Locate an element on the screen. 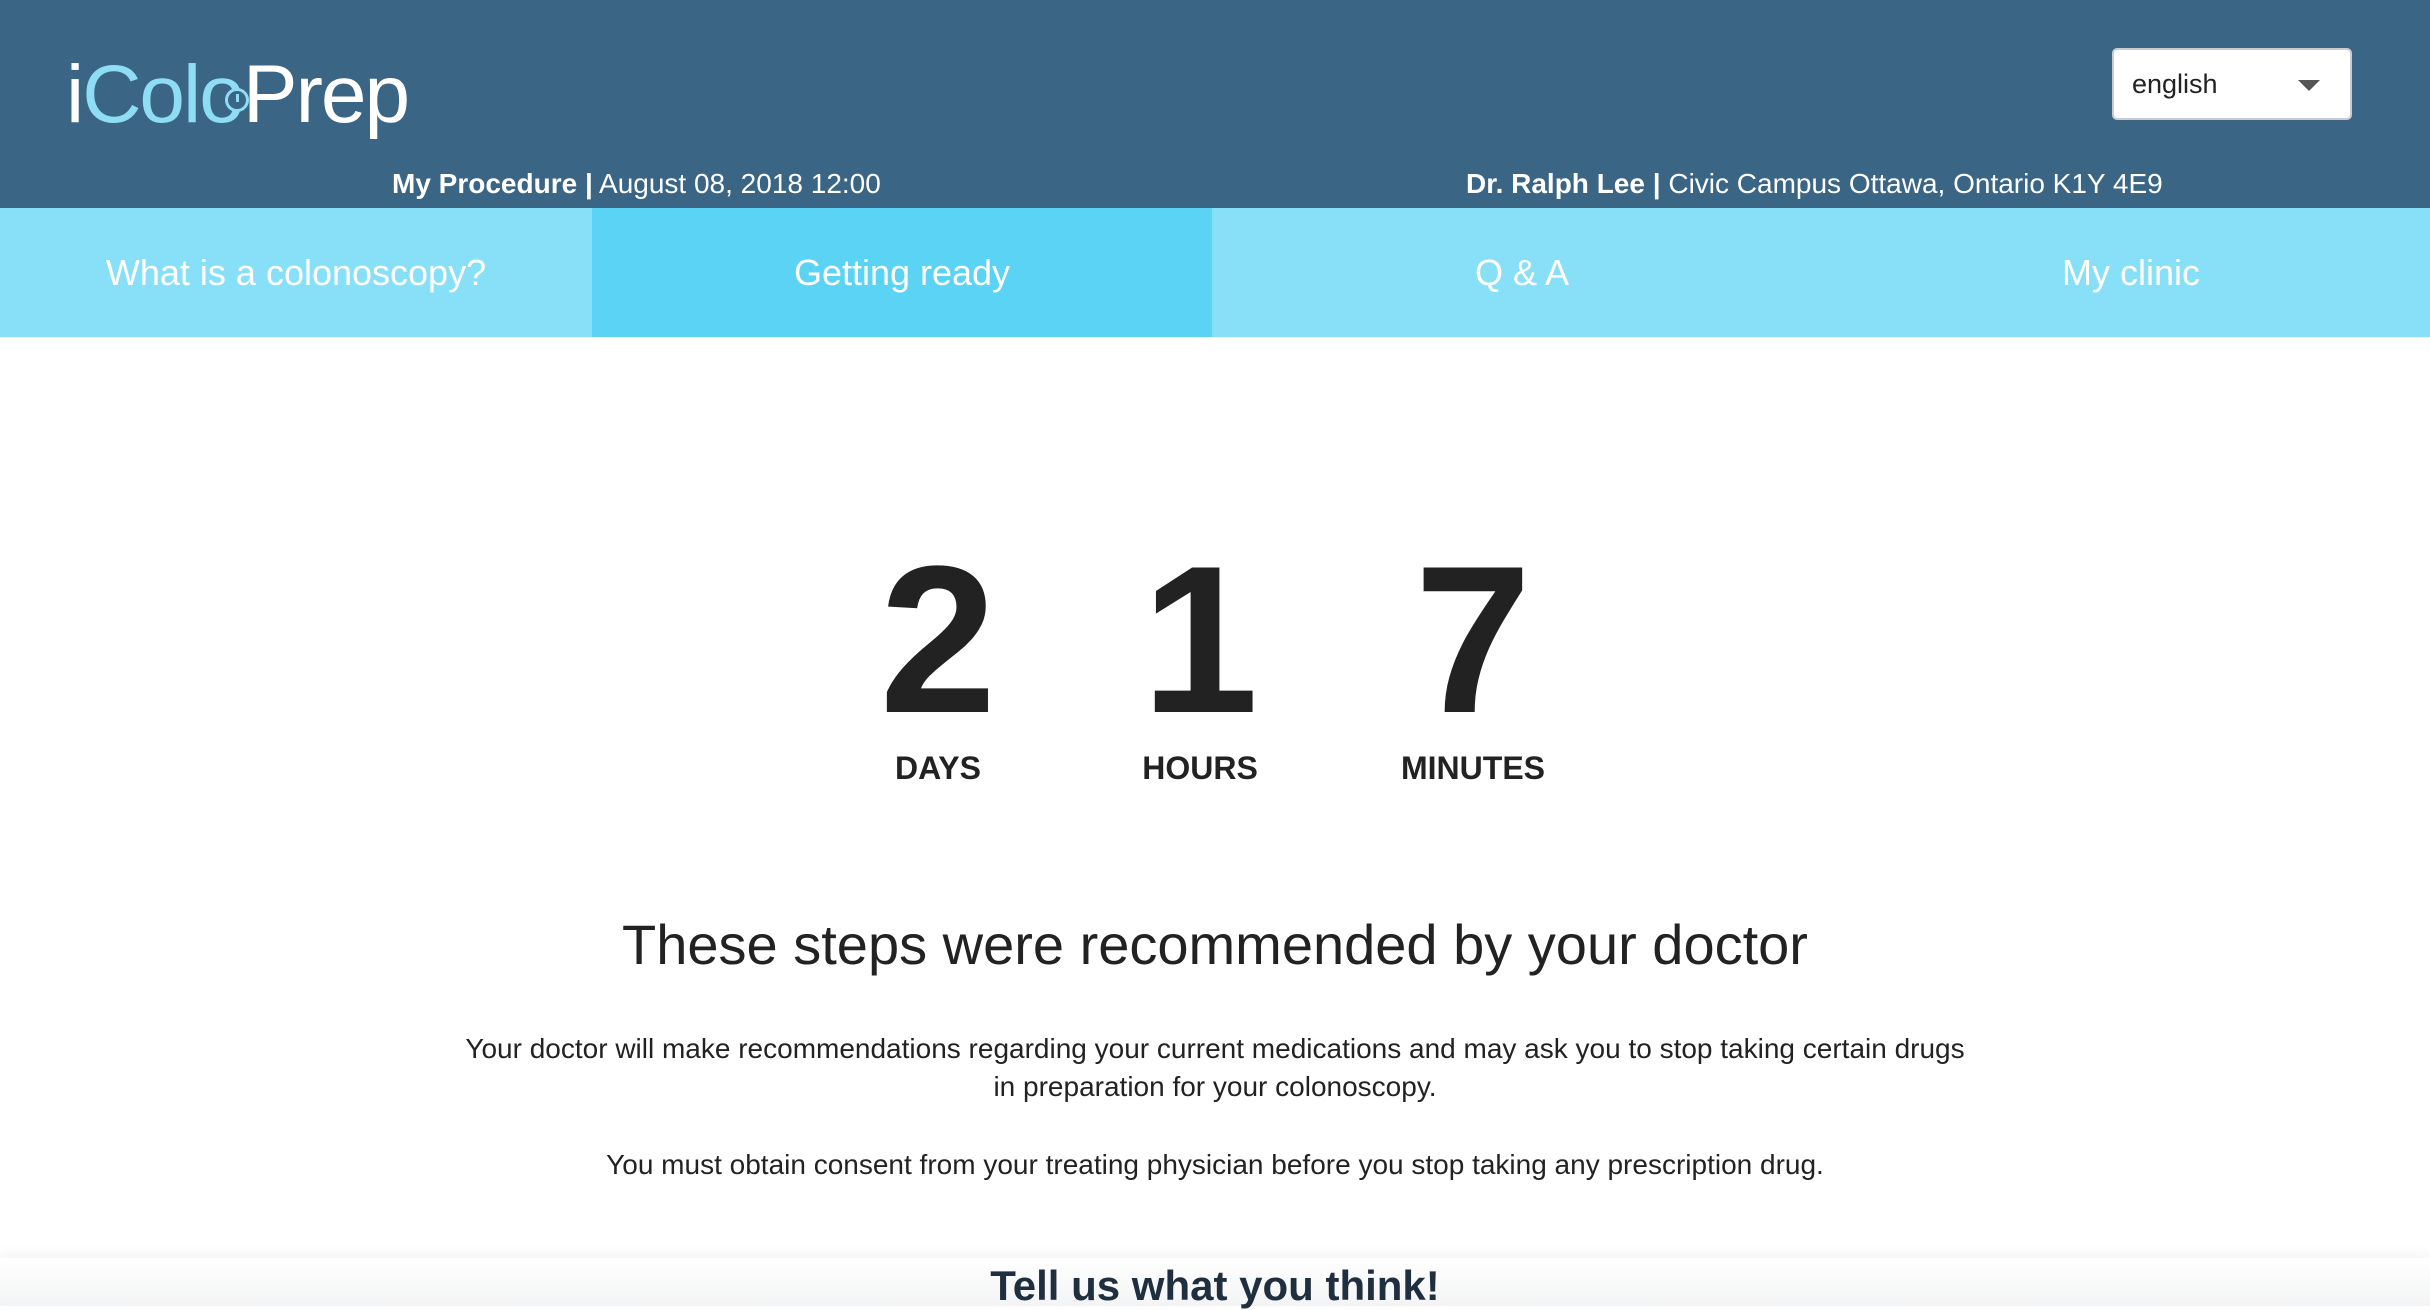 The image size is (2430, 1310). procedure-datetime: August 08, 2018 12:00 is located at coordinates (736, 183).